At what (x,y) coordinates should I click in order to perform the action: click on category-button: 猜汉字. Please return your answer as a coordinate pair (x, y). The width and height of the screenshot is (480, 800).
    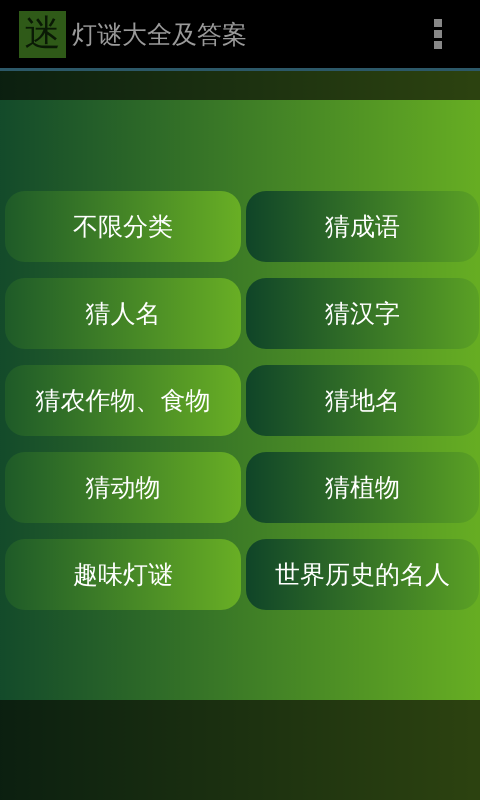
    Looking at the image, I should click on (362, 313).